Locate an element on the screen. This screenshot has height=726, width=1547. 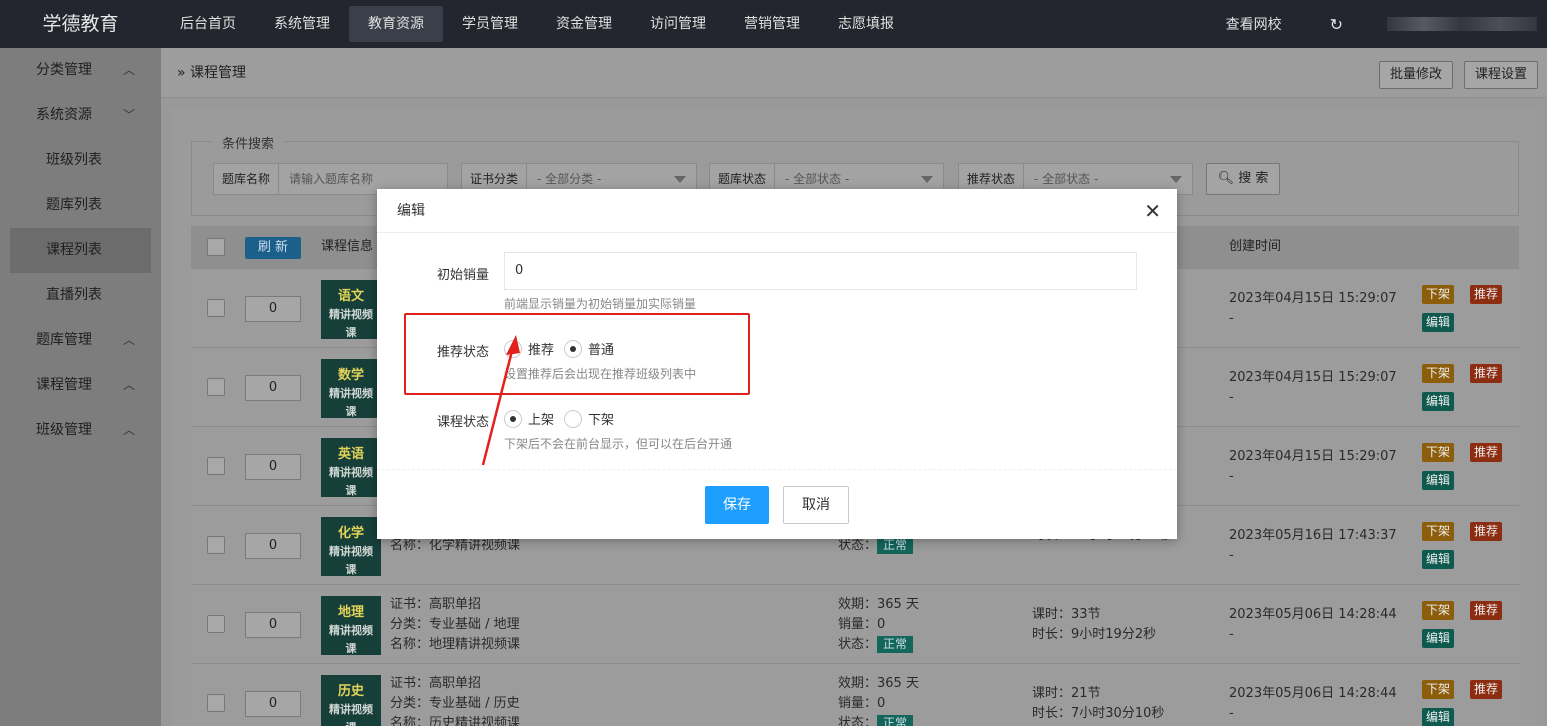
sidebar-group-label: 班级管理 is located at coordinates (64, 430).